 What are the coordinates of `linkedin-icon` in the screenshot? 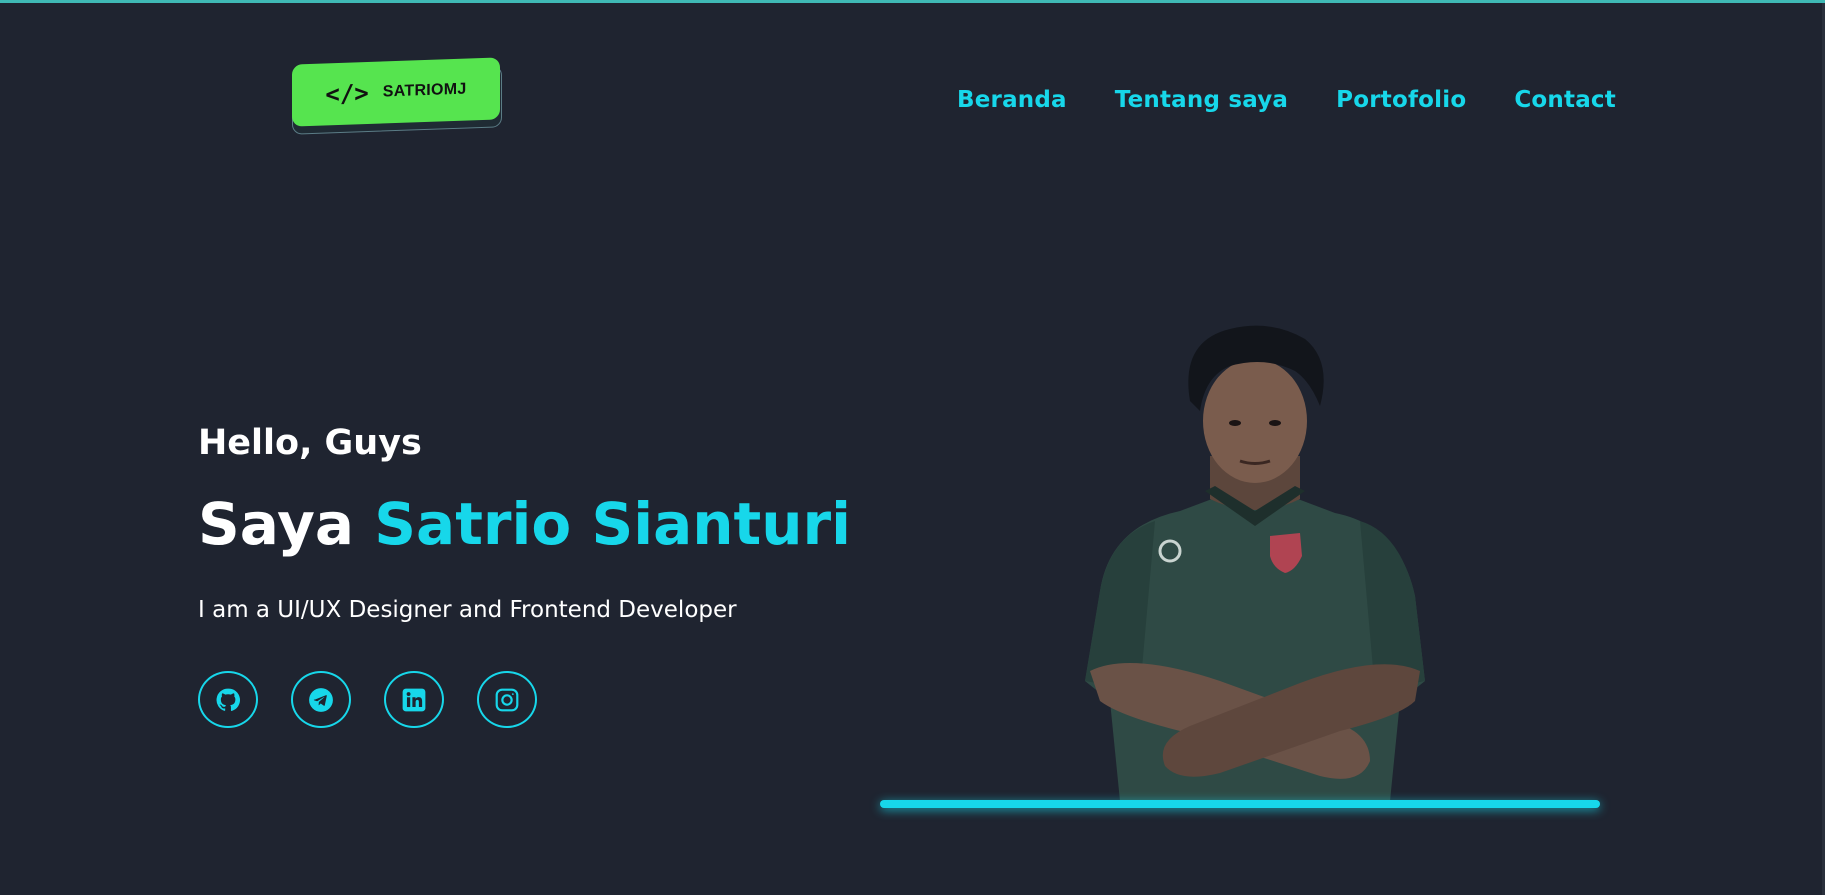 It's located at (414, 699).